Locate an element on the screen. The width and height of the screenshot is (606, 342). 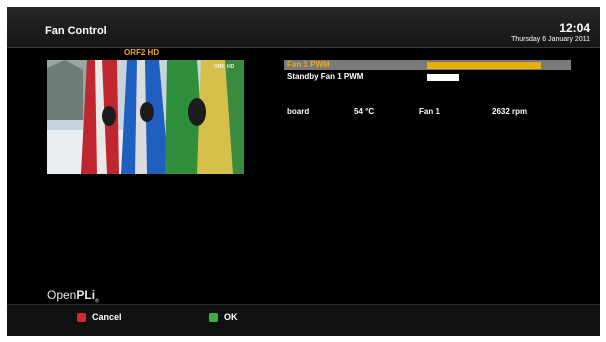
green-key-icon is located at coordinates (213, 317).